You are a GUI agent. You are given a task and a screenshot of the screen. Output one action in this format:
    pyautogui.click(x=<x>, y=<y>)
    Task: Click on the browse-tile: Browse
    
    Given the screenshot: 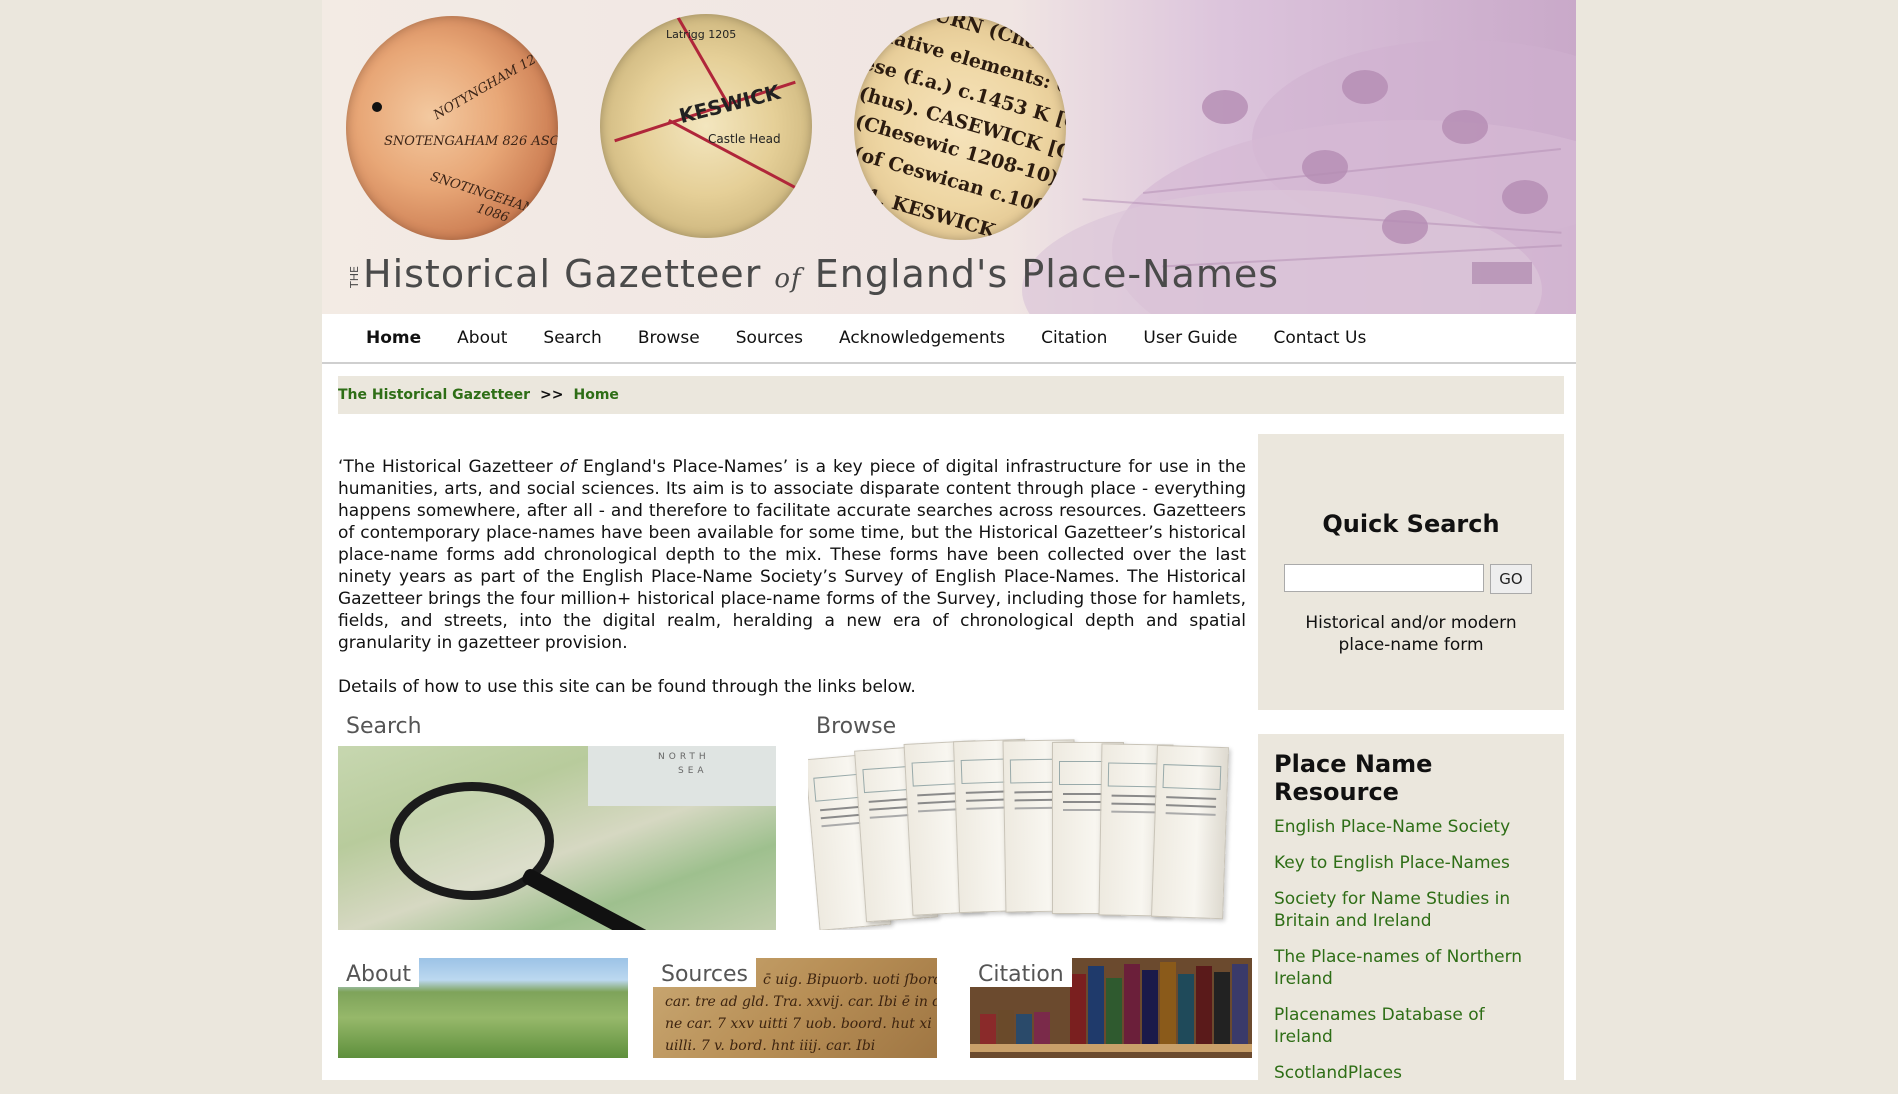 What is the action you would take?
    pyautogui.click(x=1028, y=820)
    